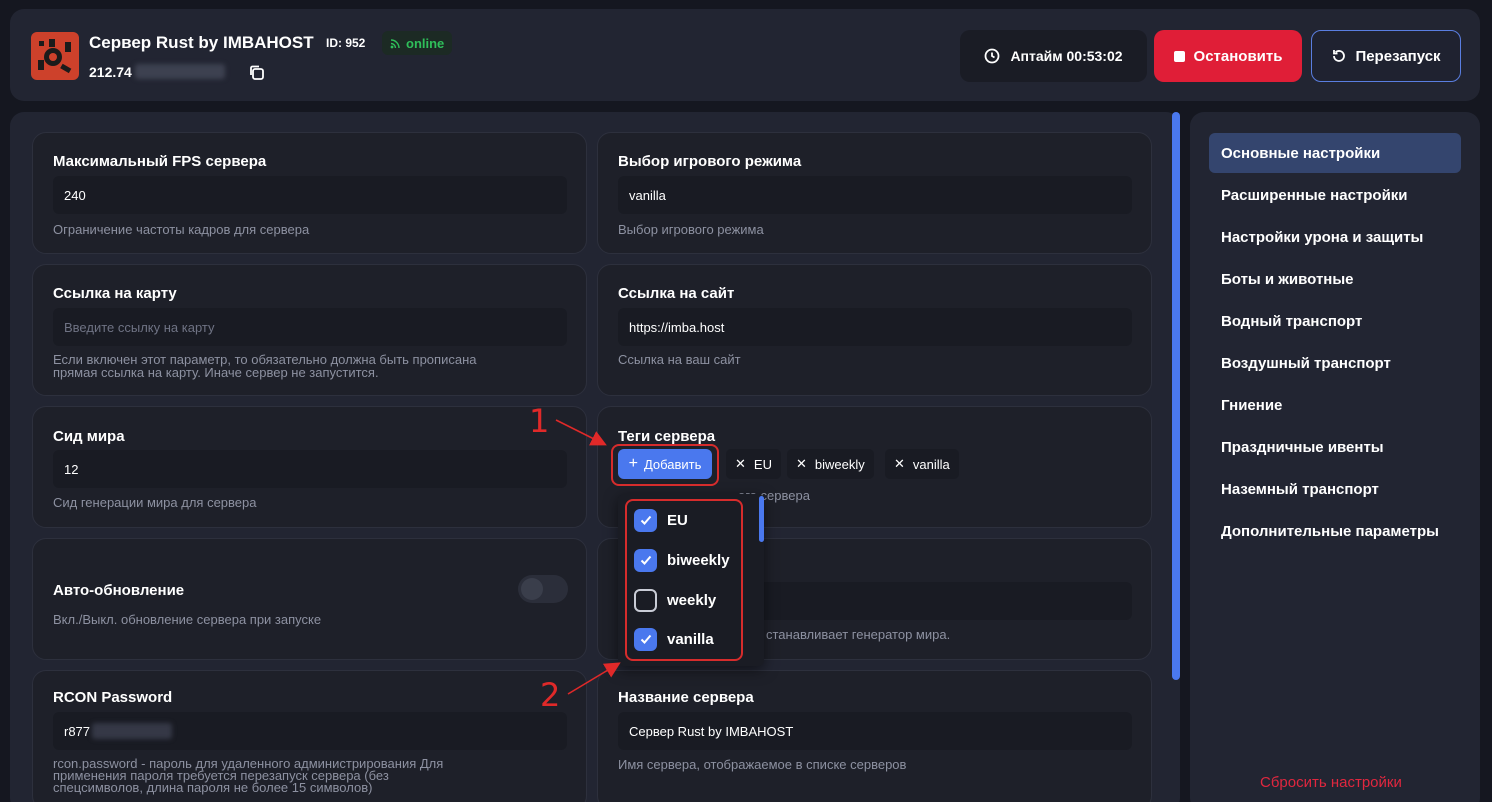  Describe the element at coordinates (1066, 56) in the screenshot. I see `uptime-text: Аптайм 00:53:02` at that location.